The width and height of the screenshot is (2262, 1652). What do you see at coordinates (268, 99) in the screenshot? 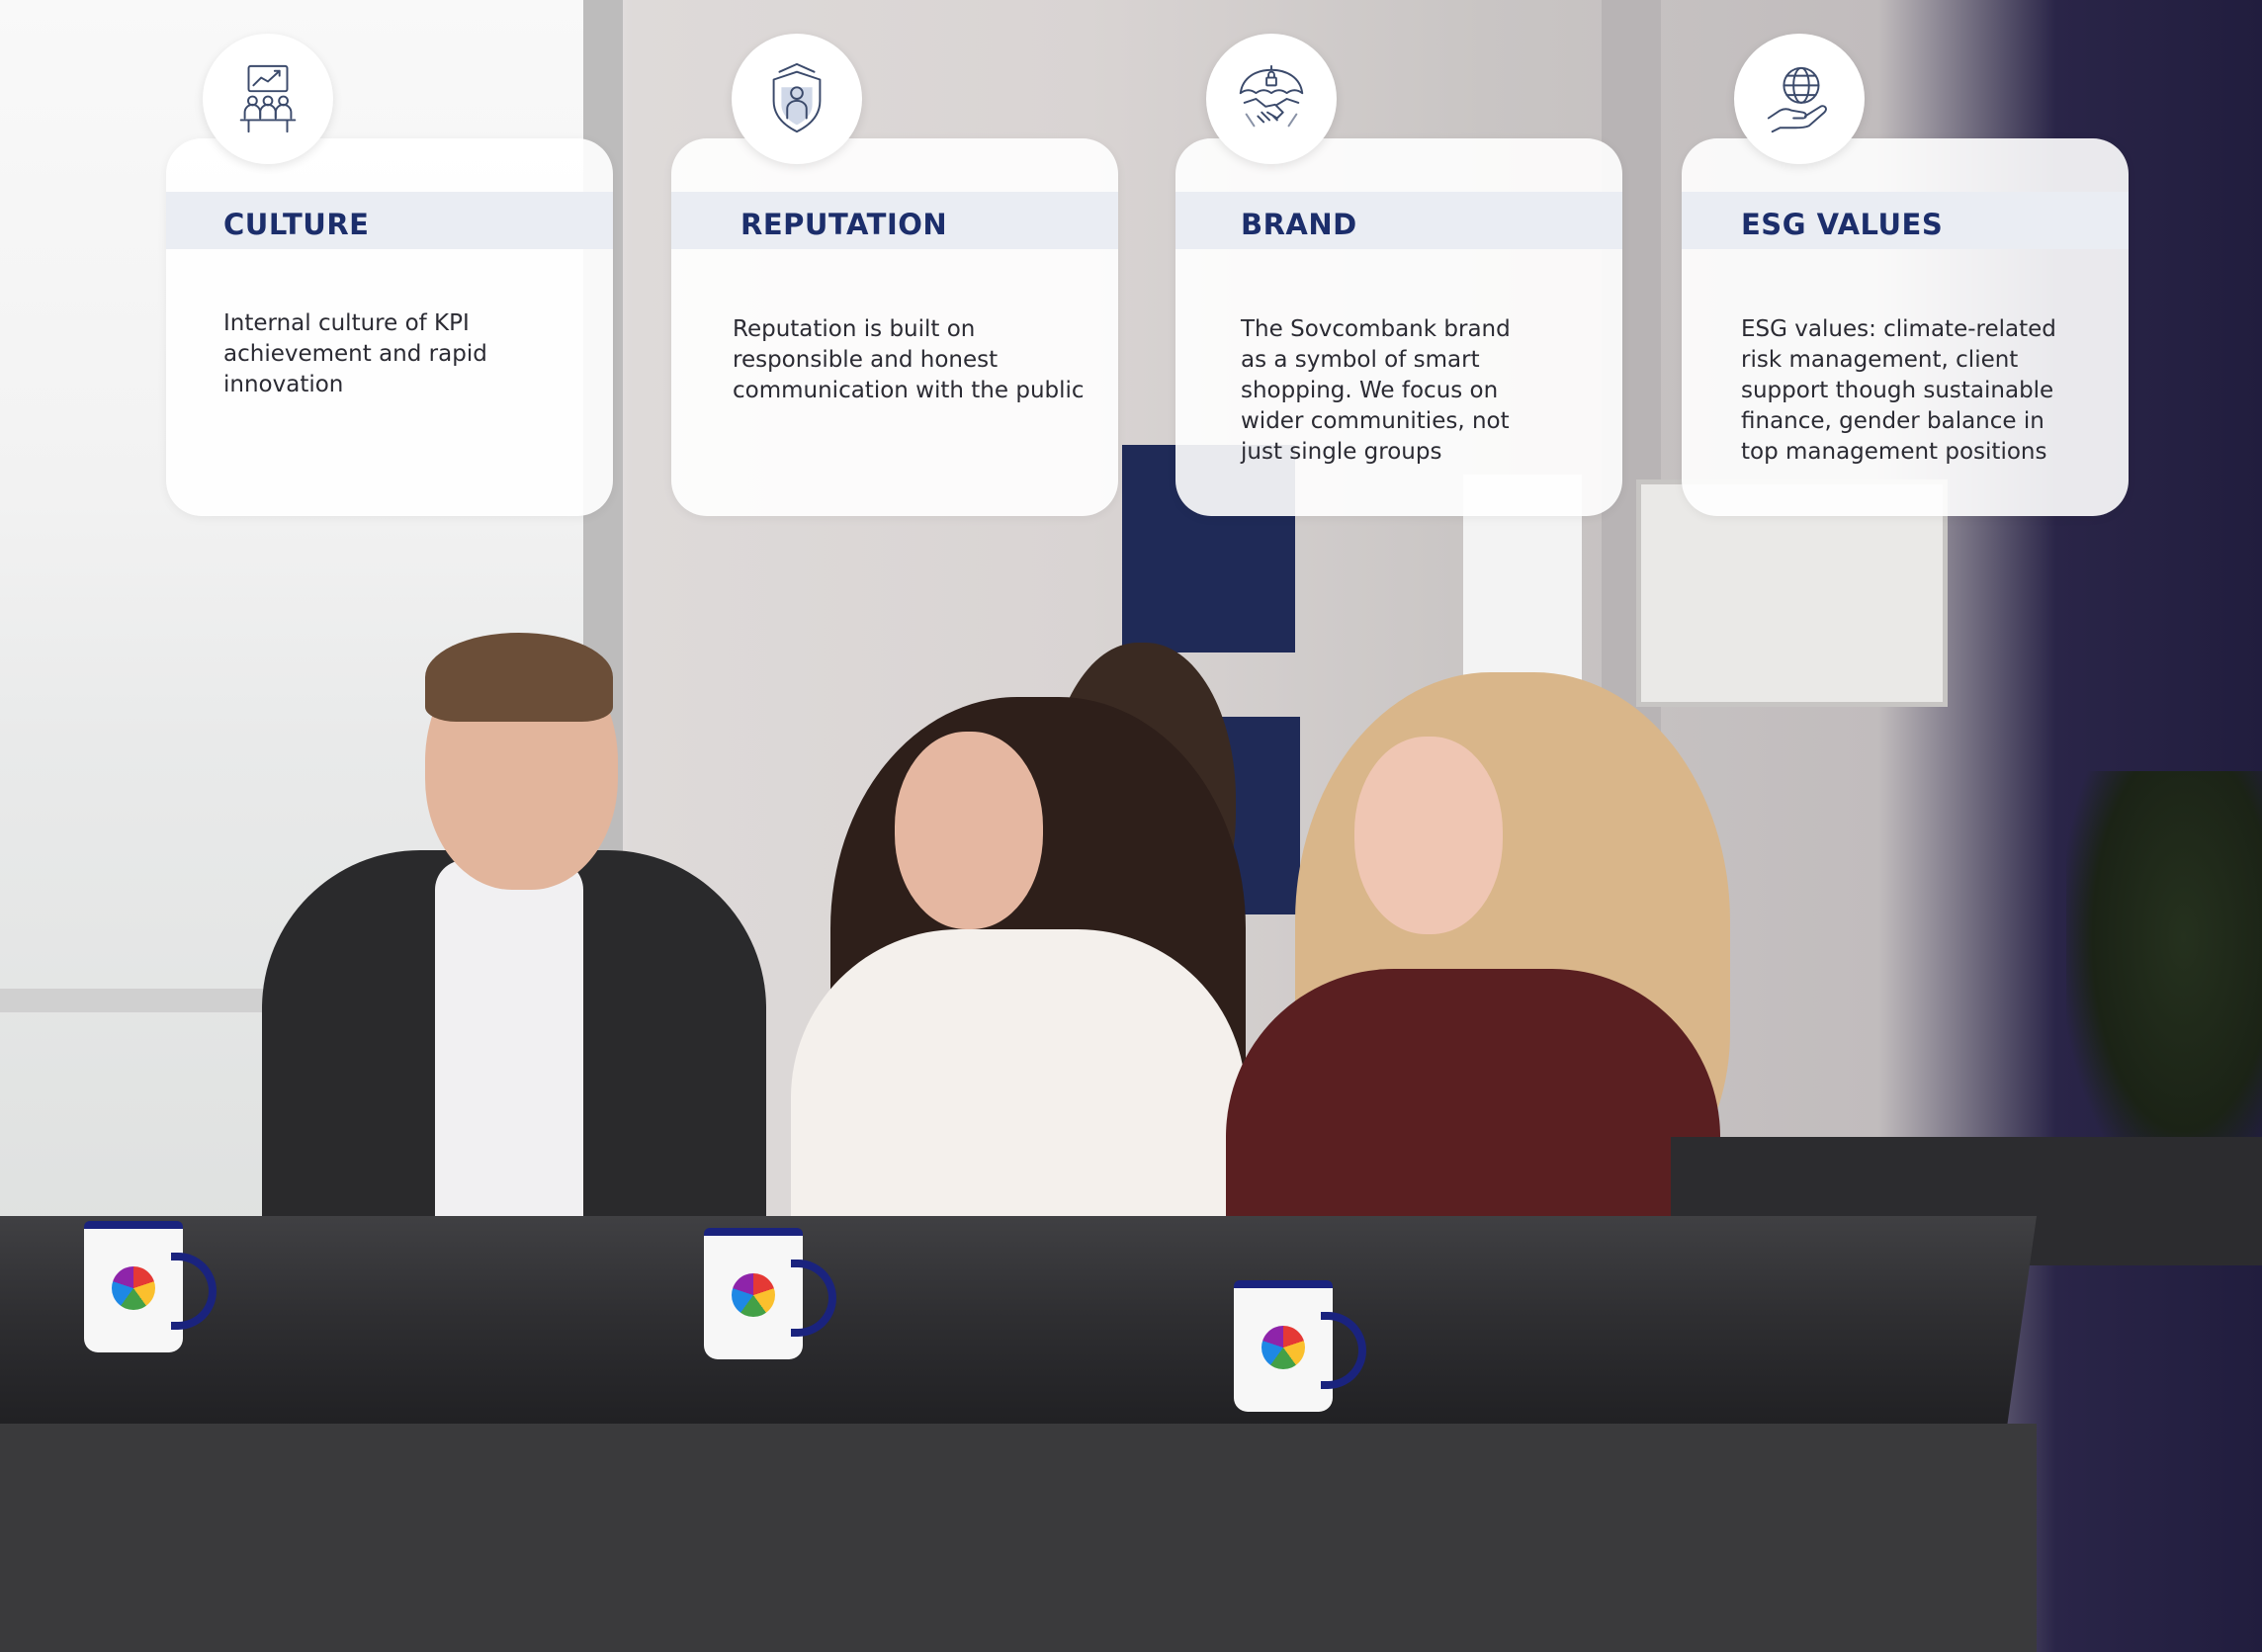
I see `team-growth-icon` at bounding box center [268, 99].